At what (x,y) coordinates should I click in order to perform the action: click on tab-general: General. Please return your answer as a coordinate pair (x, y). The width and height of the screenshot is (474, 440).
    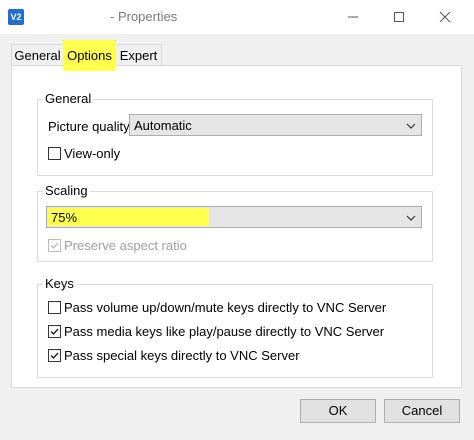
    Looking at the image, I should click on (37, 55).